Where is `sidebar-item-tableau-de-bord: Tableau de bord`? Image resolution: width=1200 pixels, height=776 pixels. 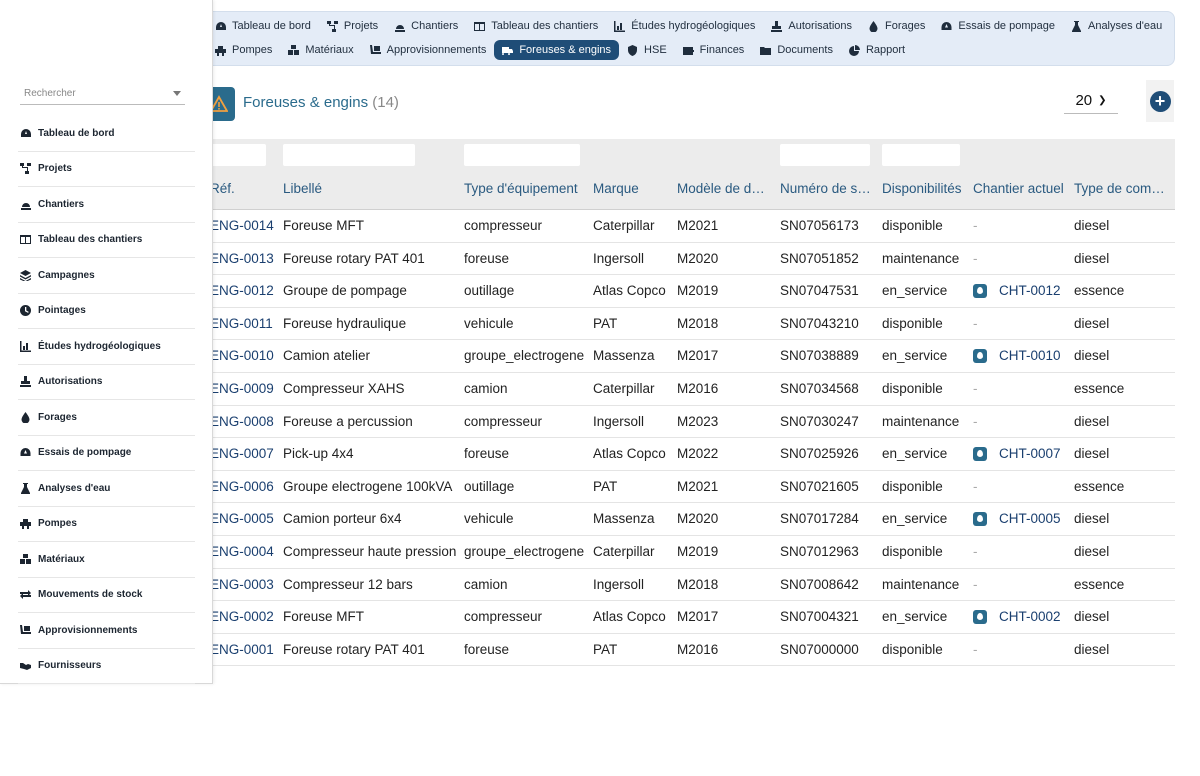 sidebar-item-tableau-de-bord: Tableau de bord is located at coordinates (106, 134).